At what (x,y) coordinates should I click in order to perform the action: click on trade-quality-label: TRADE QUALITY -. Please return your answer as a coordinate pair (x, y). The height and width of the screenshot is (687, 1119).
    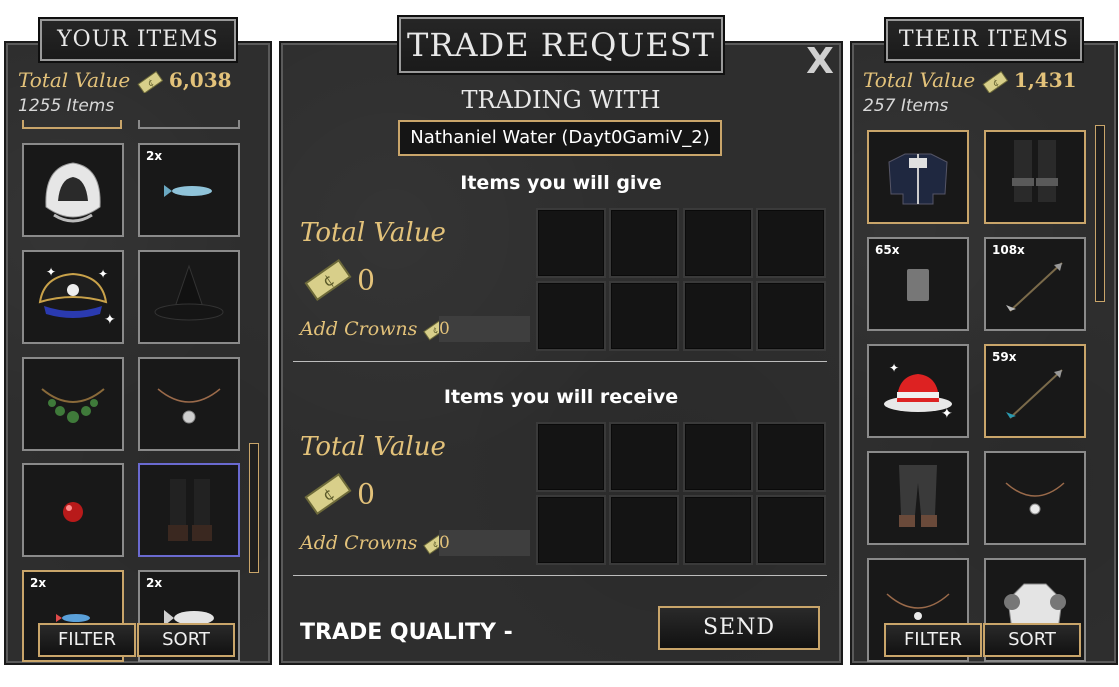
    Looking at the image, I should click on (406, 632).